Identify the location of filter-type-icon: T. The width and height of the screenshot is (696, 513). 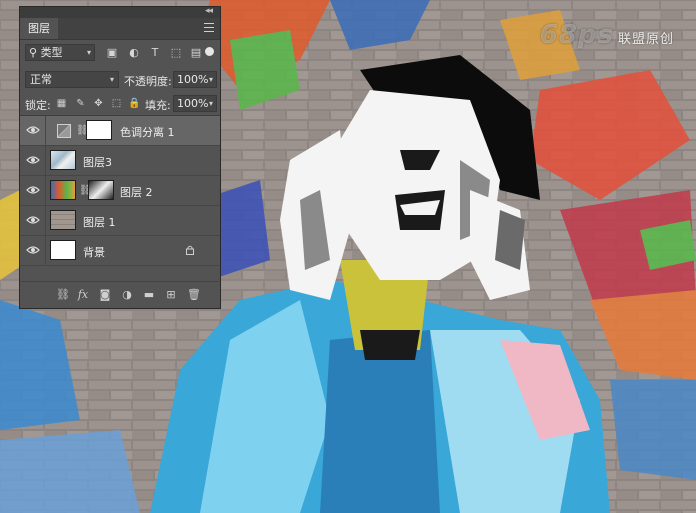
(155, 53).